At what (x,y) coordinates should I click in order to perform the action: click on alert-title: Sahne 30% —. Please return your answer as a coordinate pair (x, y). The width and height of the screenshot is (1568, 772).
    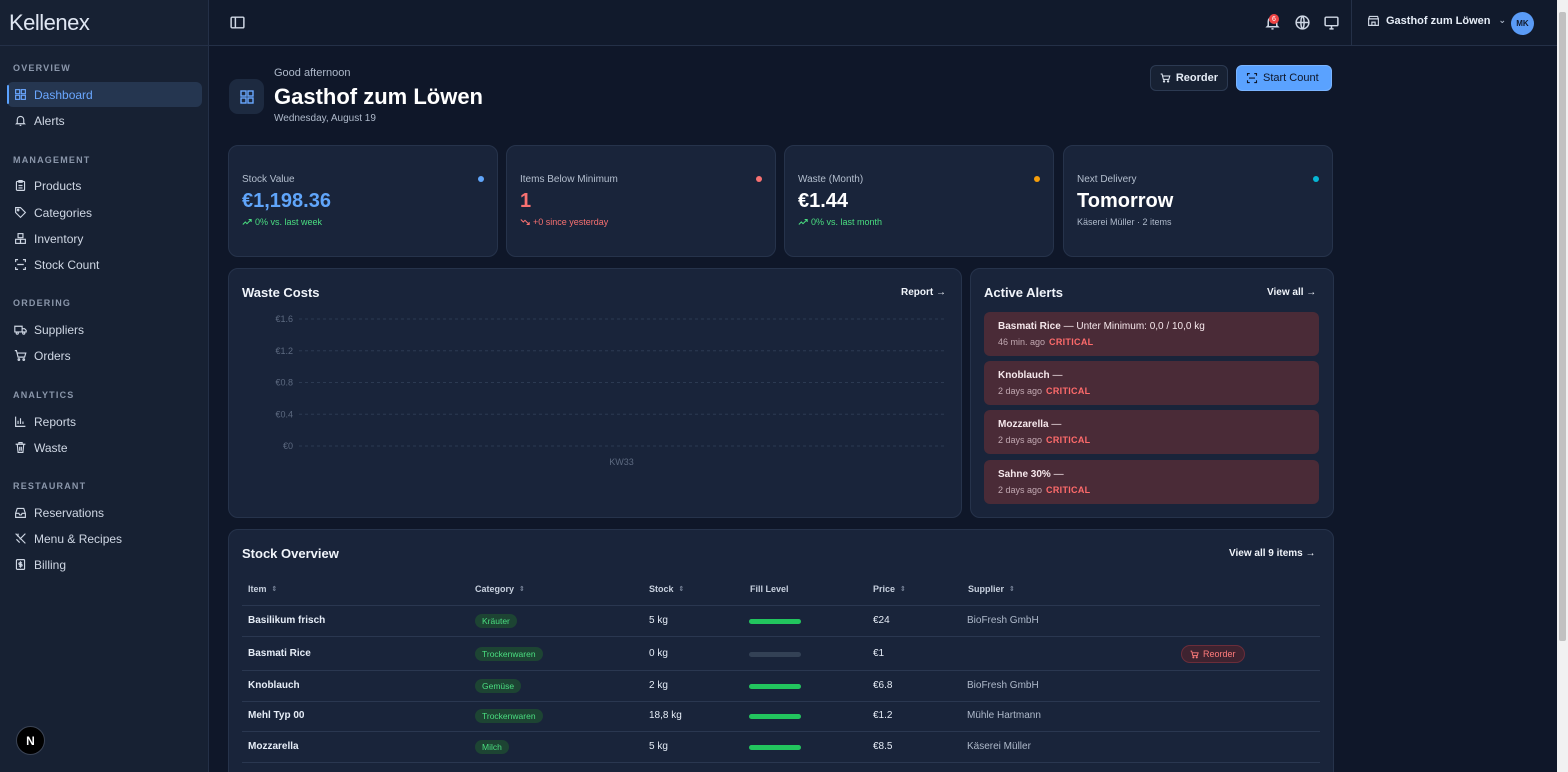
    Looking at the image, I should click on (1031, 474).